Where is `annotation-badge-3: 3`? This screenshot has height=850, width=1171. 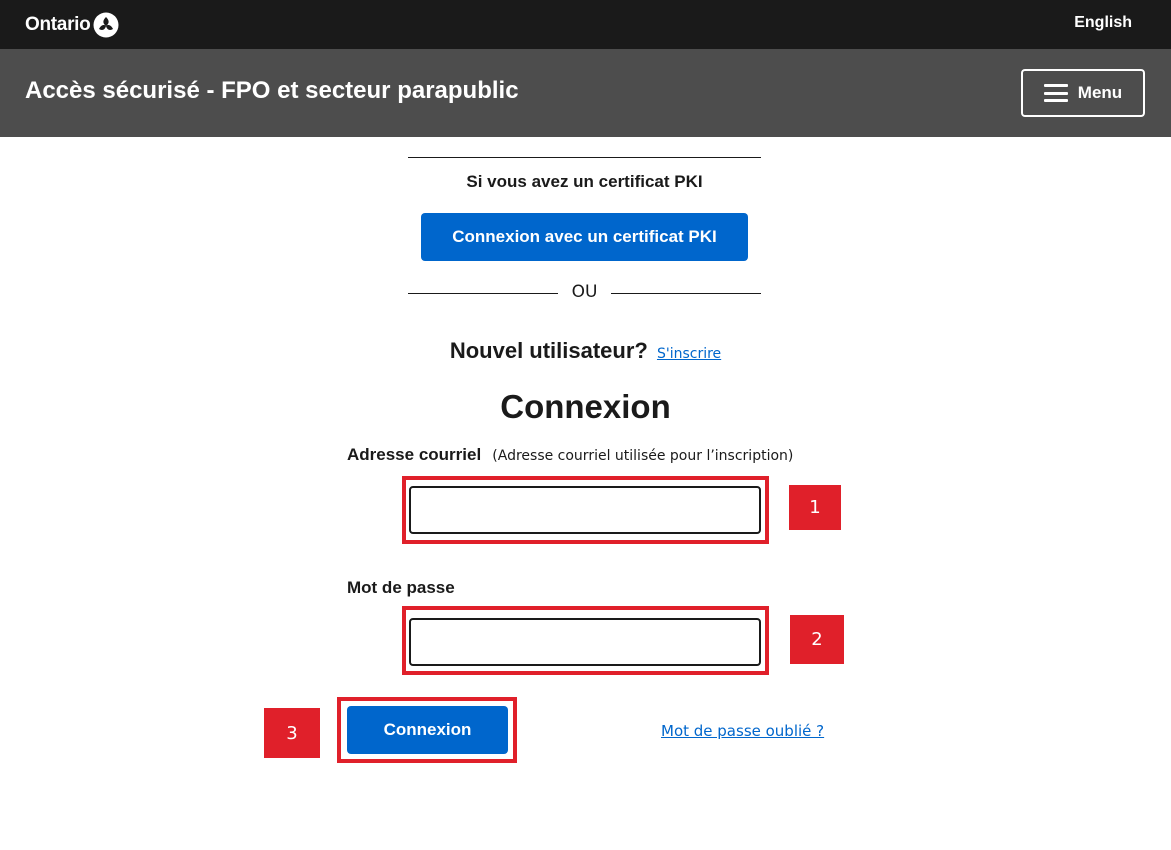 annotation-badge-3: 3 is located at coordinates (292, 733).